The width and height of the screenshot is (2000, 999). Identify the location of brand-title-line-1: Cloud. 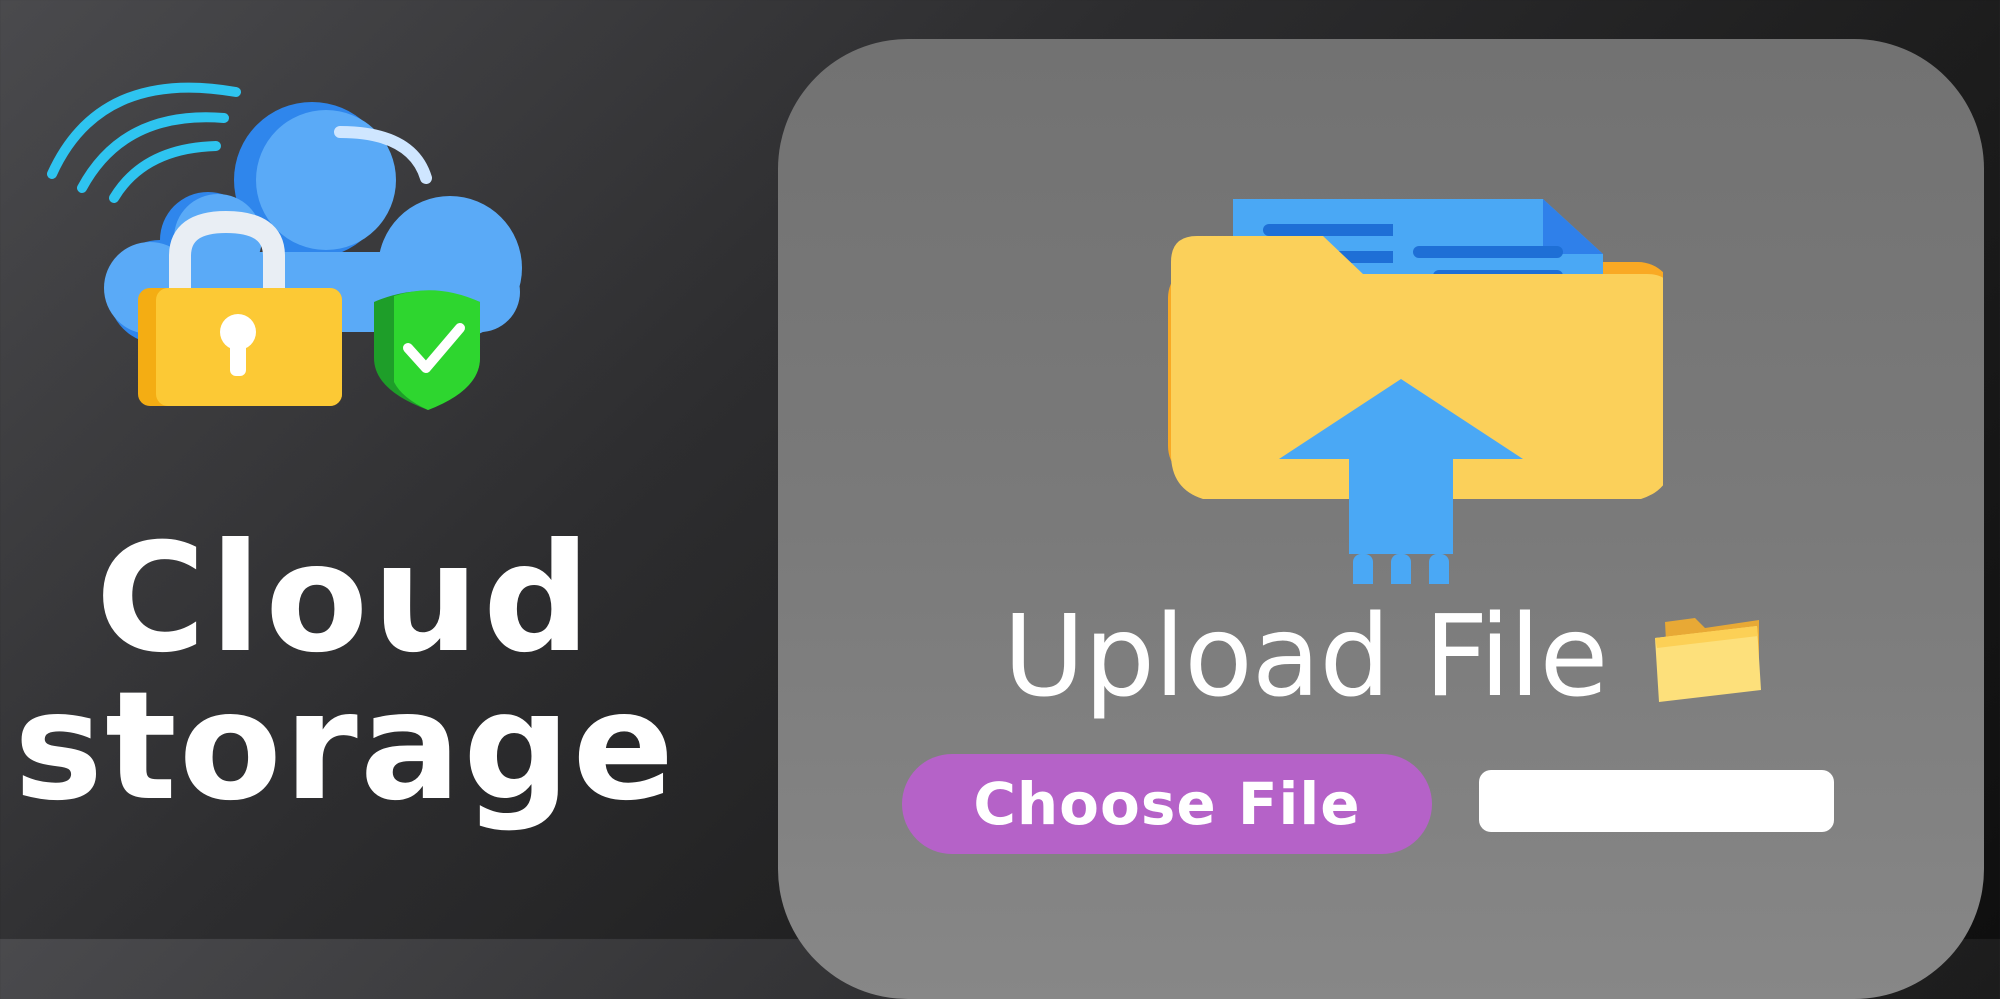
(345, 599).